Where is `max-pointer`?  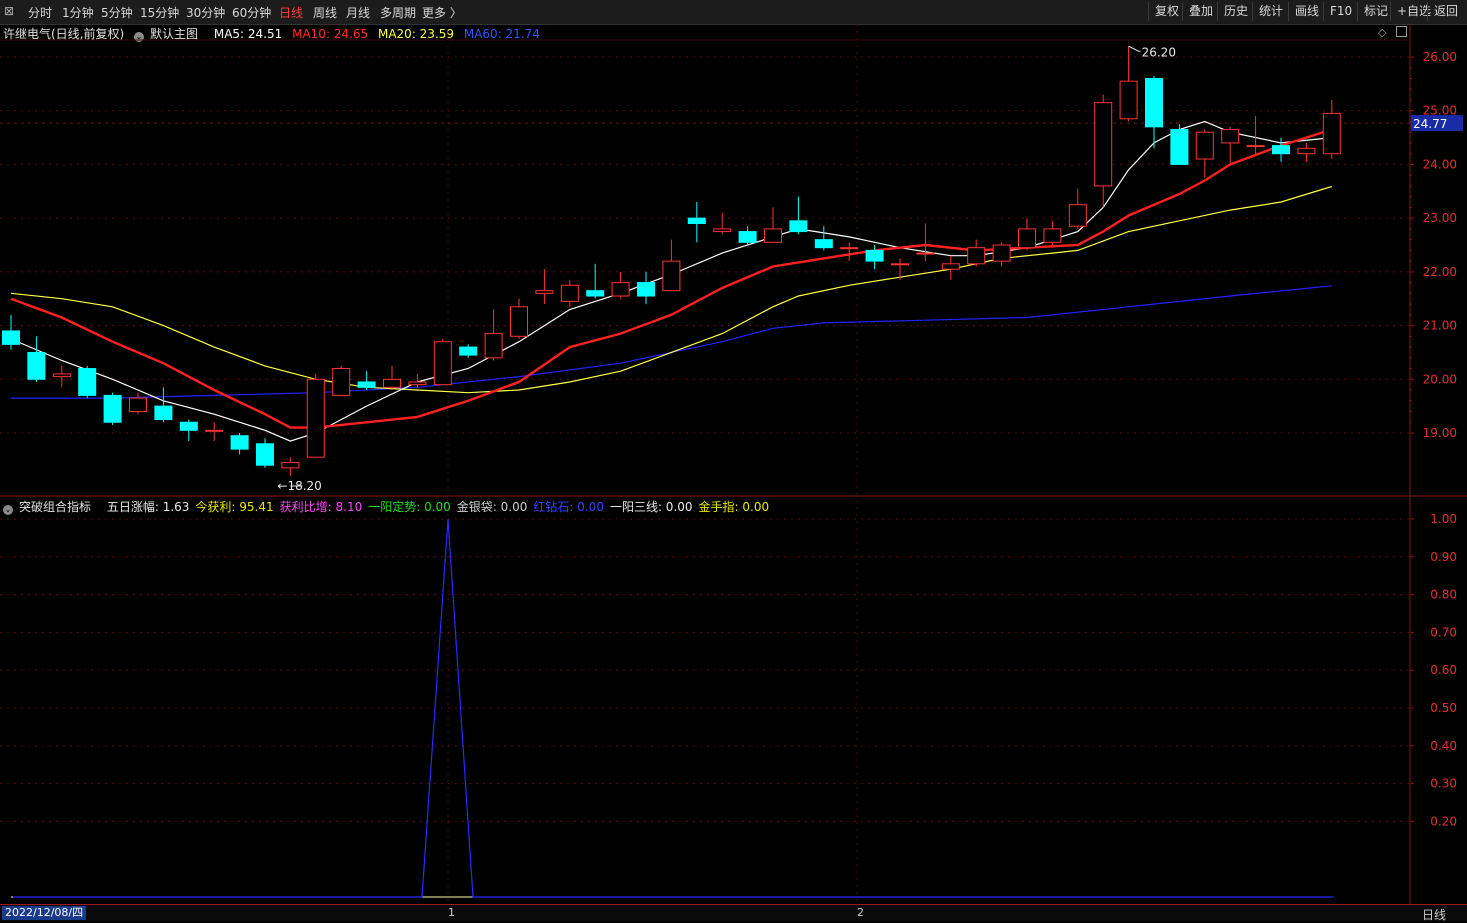 max-pointer is located at coordinates (1134, 48).